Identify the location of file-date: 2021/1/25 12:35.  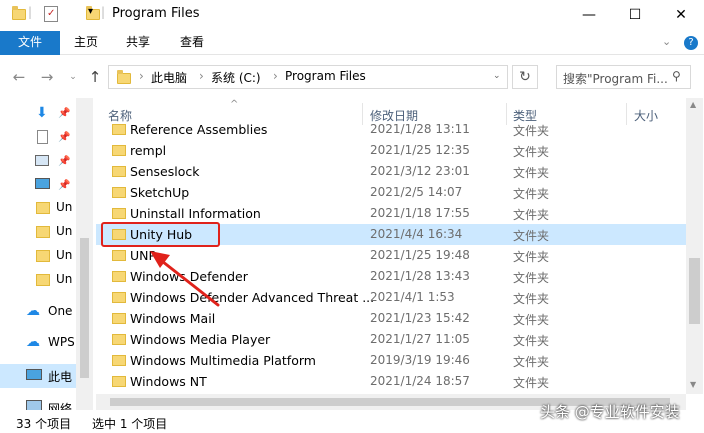
(420, 150).